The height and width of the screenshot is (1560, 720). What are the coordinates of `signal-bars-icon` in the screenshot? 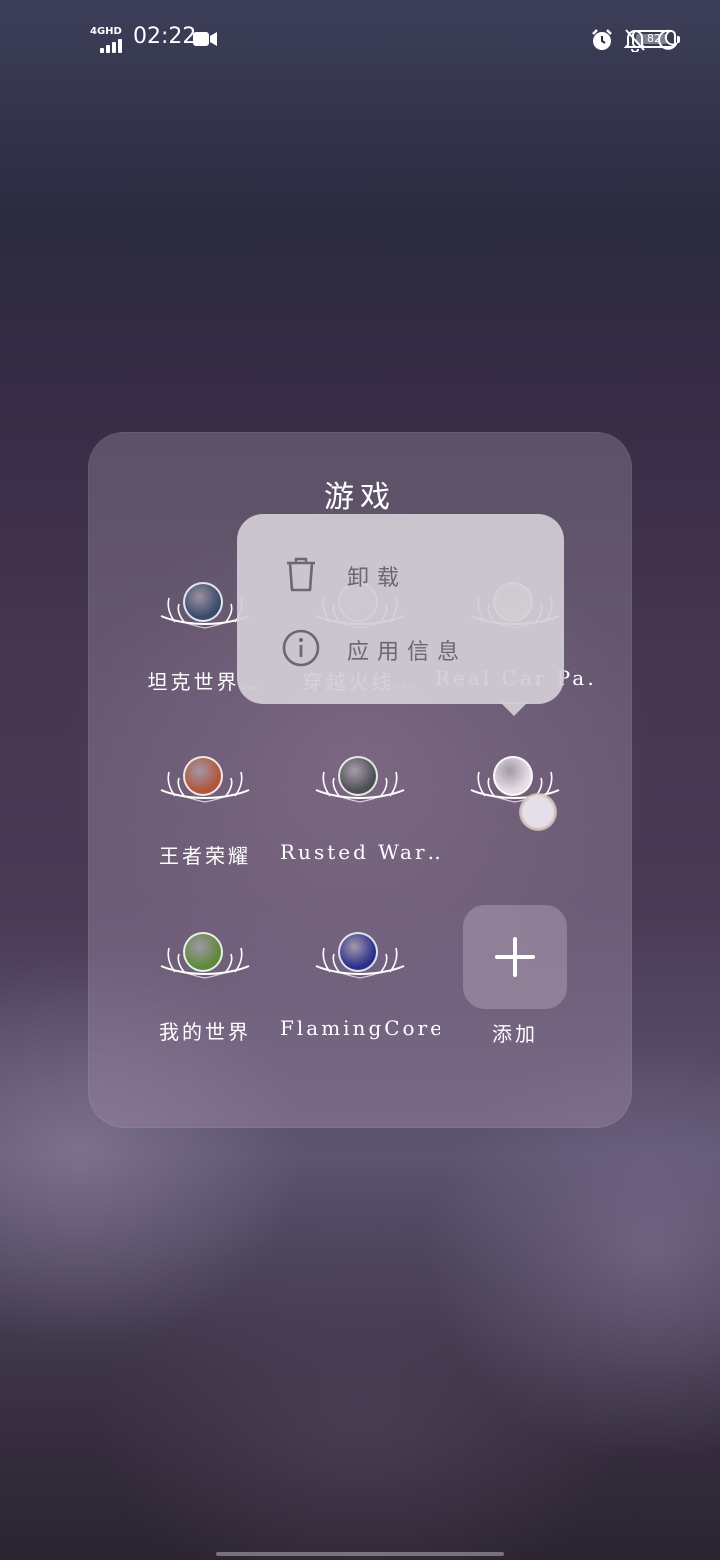 It's located at (111, 46).